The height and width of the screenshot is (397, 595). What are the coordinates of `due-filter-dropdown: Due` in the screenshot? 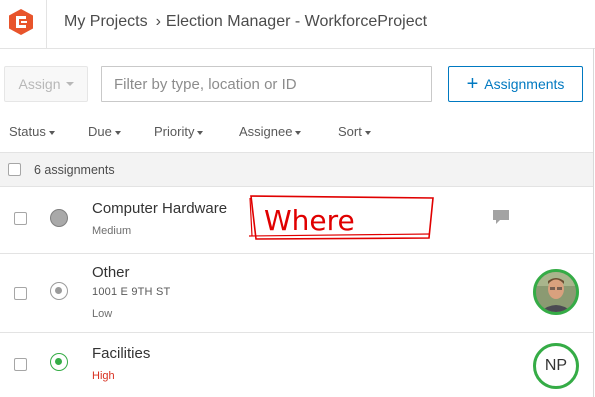 It's located at (104, 131).